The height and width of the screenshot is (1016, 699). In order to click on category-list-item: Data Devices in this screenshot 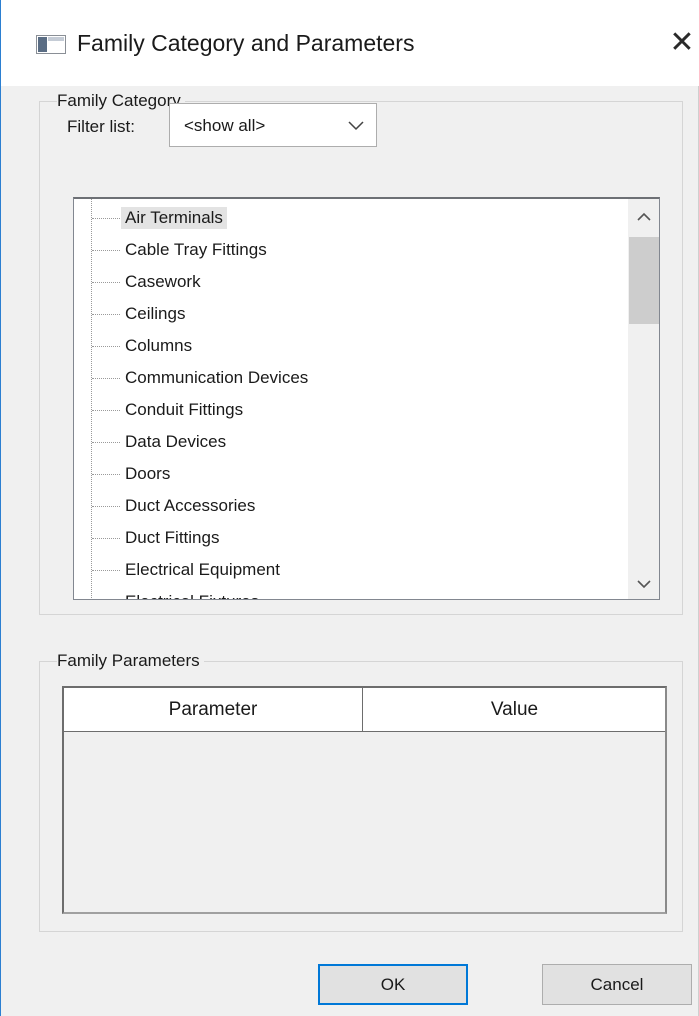, I will do `click(350, 443)`.